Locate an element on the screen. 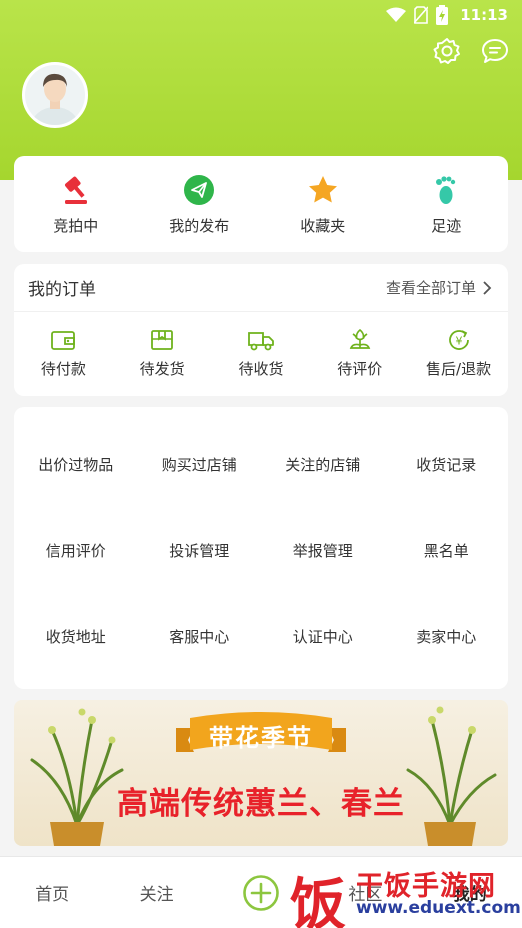 The image size is (522, 928). flower-icon is located at coordinates (360, 340).